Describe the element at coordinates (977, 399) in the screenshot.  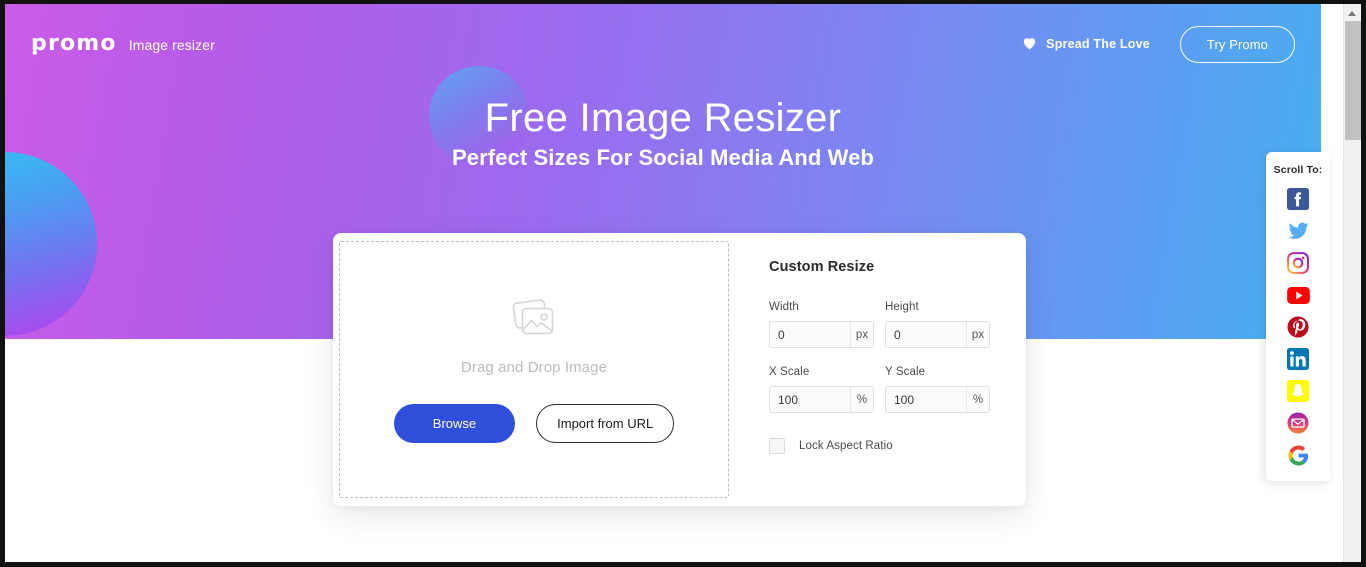
I see `y-scale-unit-percent: %` at that location.